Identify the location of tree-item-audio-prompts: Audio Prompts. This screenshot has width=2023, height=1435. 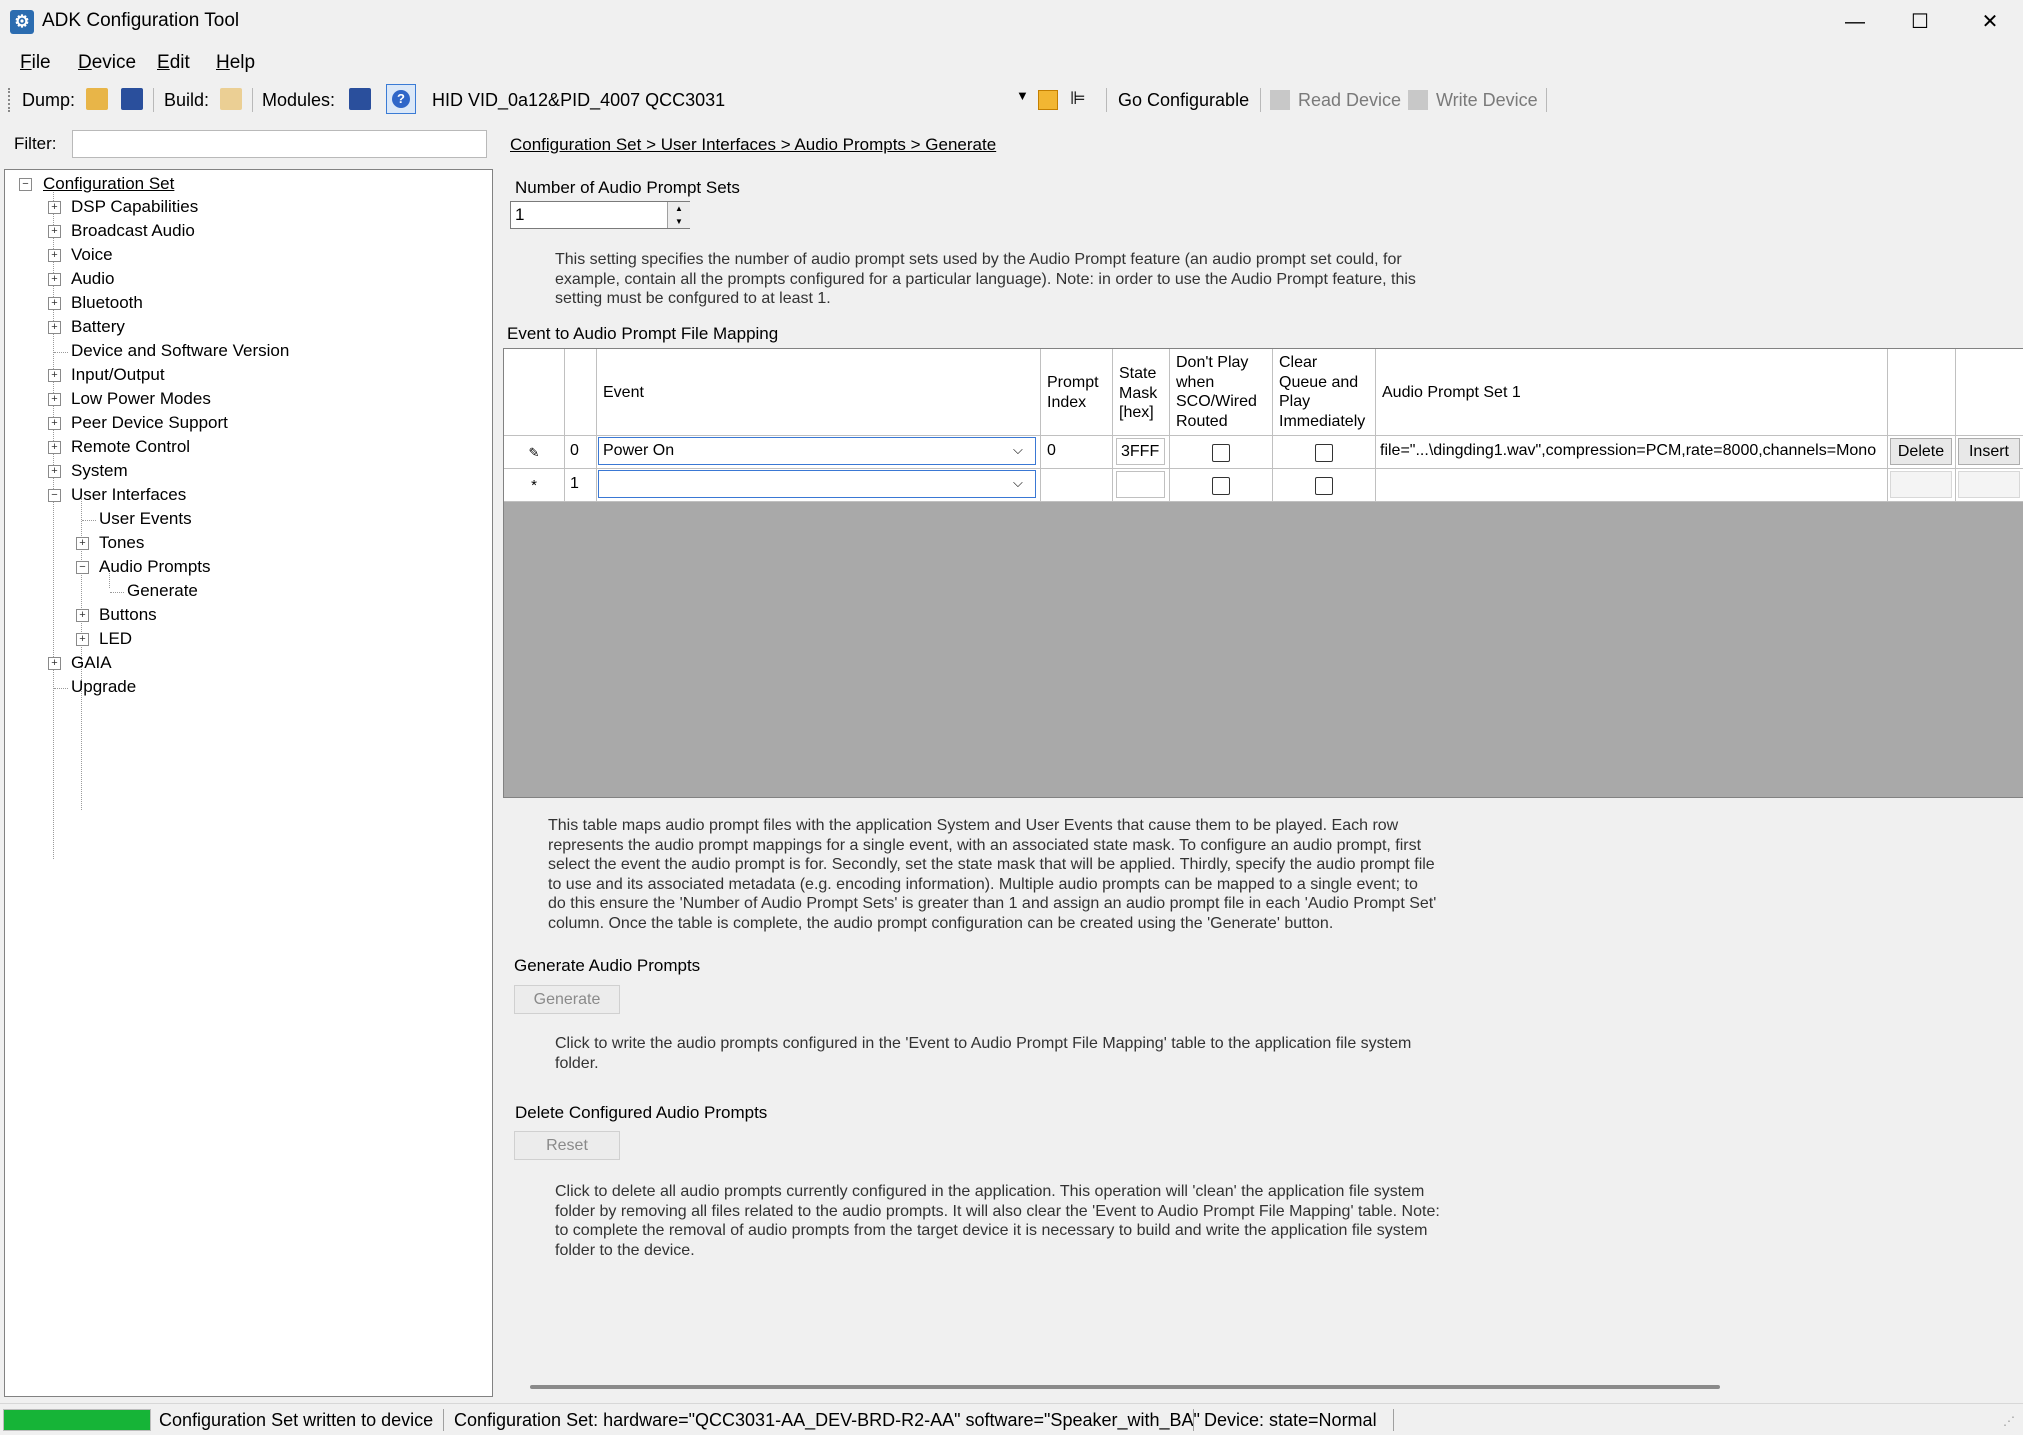
(155, 567).